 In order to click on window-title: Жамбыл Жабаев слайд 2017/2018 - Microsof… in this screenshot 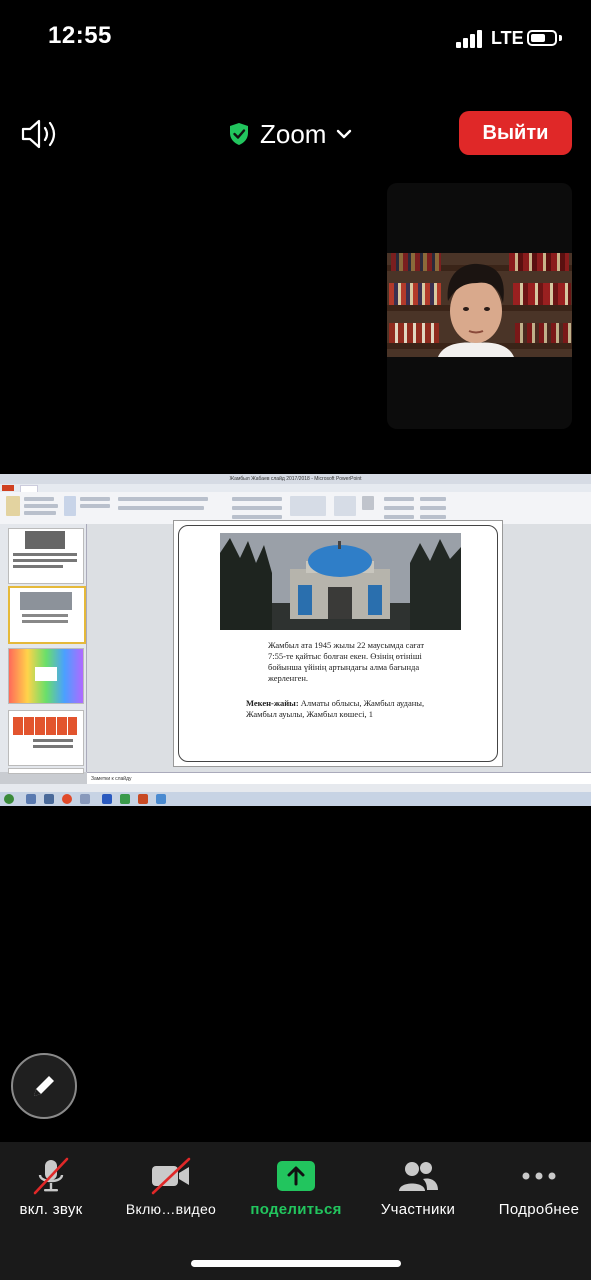, I will do `click(295, 479)`.